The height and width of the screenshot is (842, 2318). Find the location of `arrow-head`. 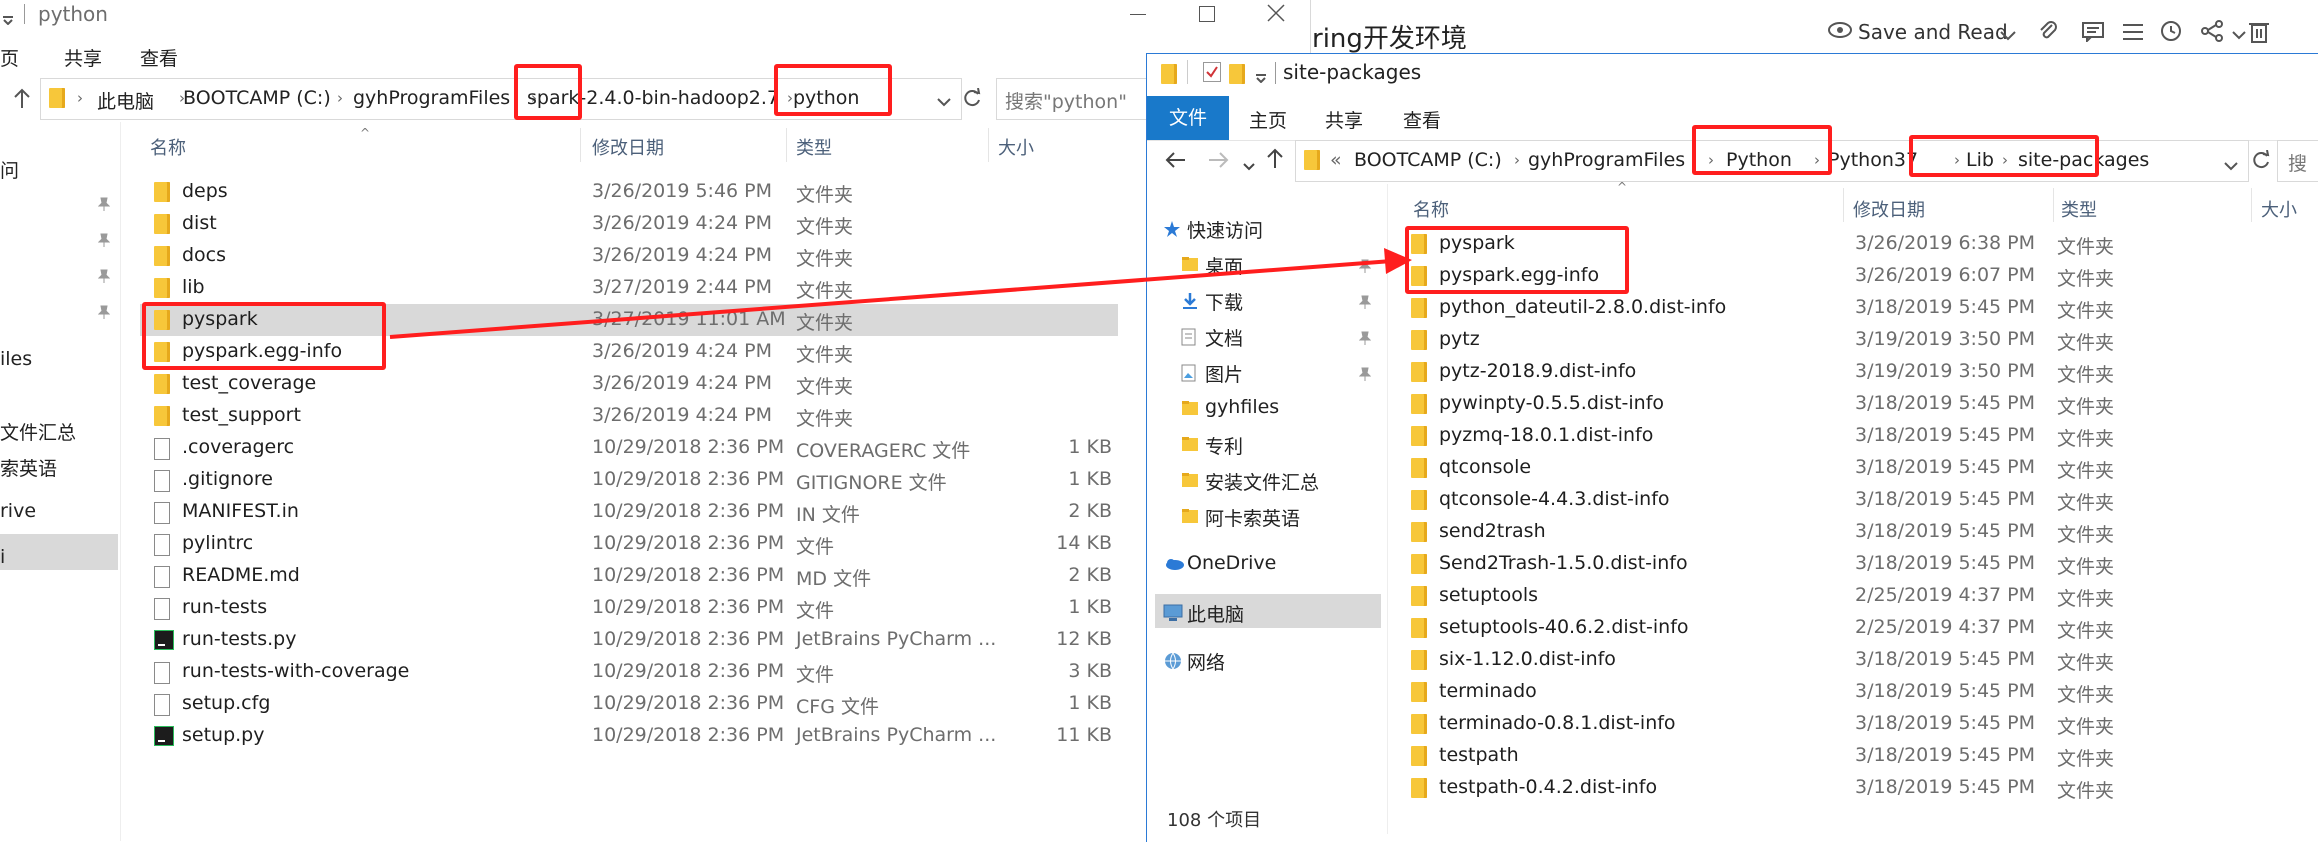

arrow-head is located at coordinates (1398, 261).